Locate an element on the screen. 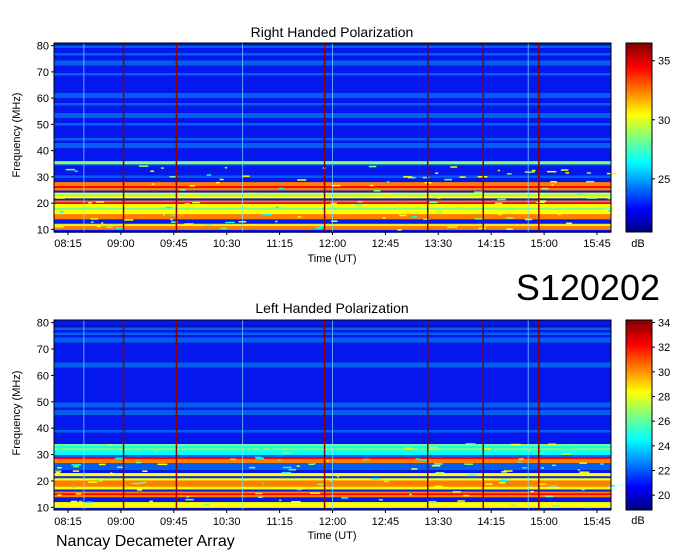  y-tick-label: 20 is located at coordinates (43, 204).